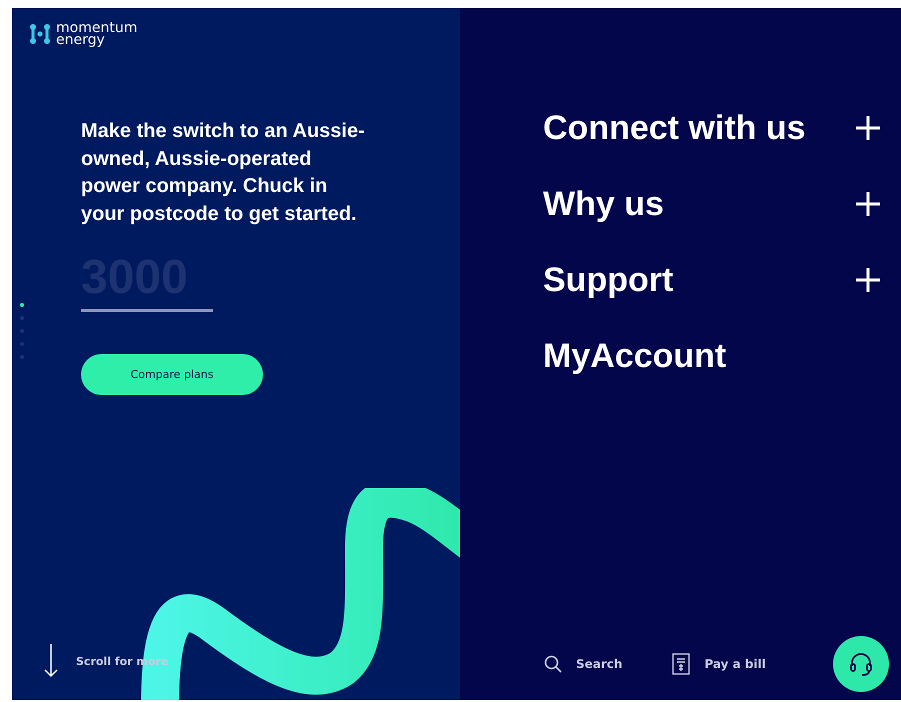  I want to click on footer-link: Search, so click(583, 664).